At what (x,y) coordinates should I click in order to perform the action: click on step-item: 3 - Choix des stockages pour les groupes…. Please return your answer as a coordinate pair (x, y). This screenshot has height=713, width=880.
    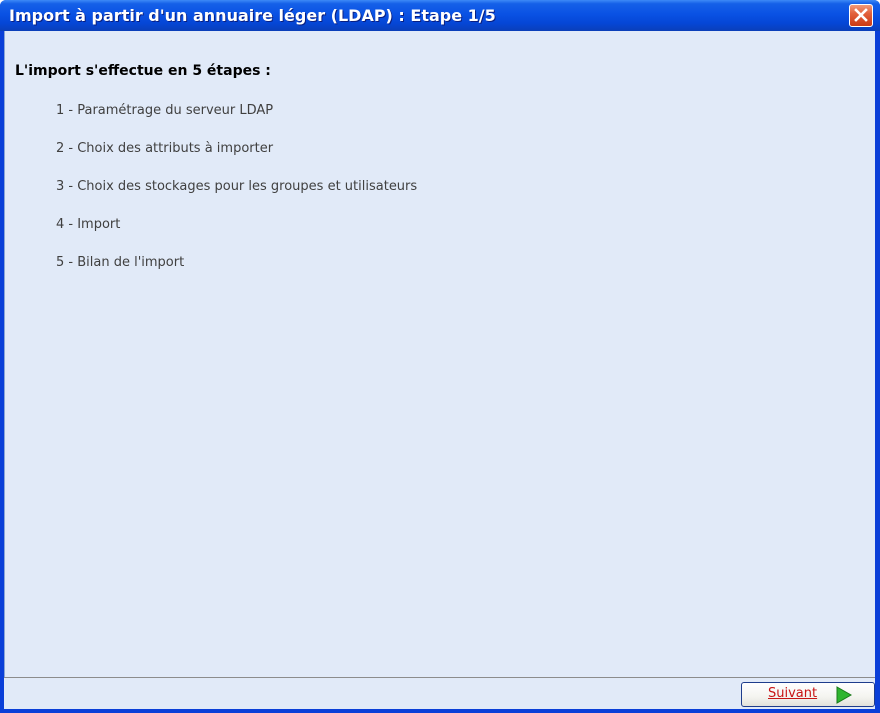
    Looking at the image, I should click on (237, 186).